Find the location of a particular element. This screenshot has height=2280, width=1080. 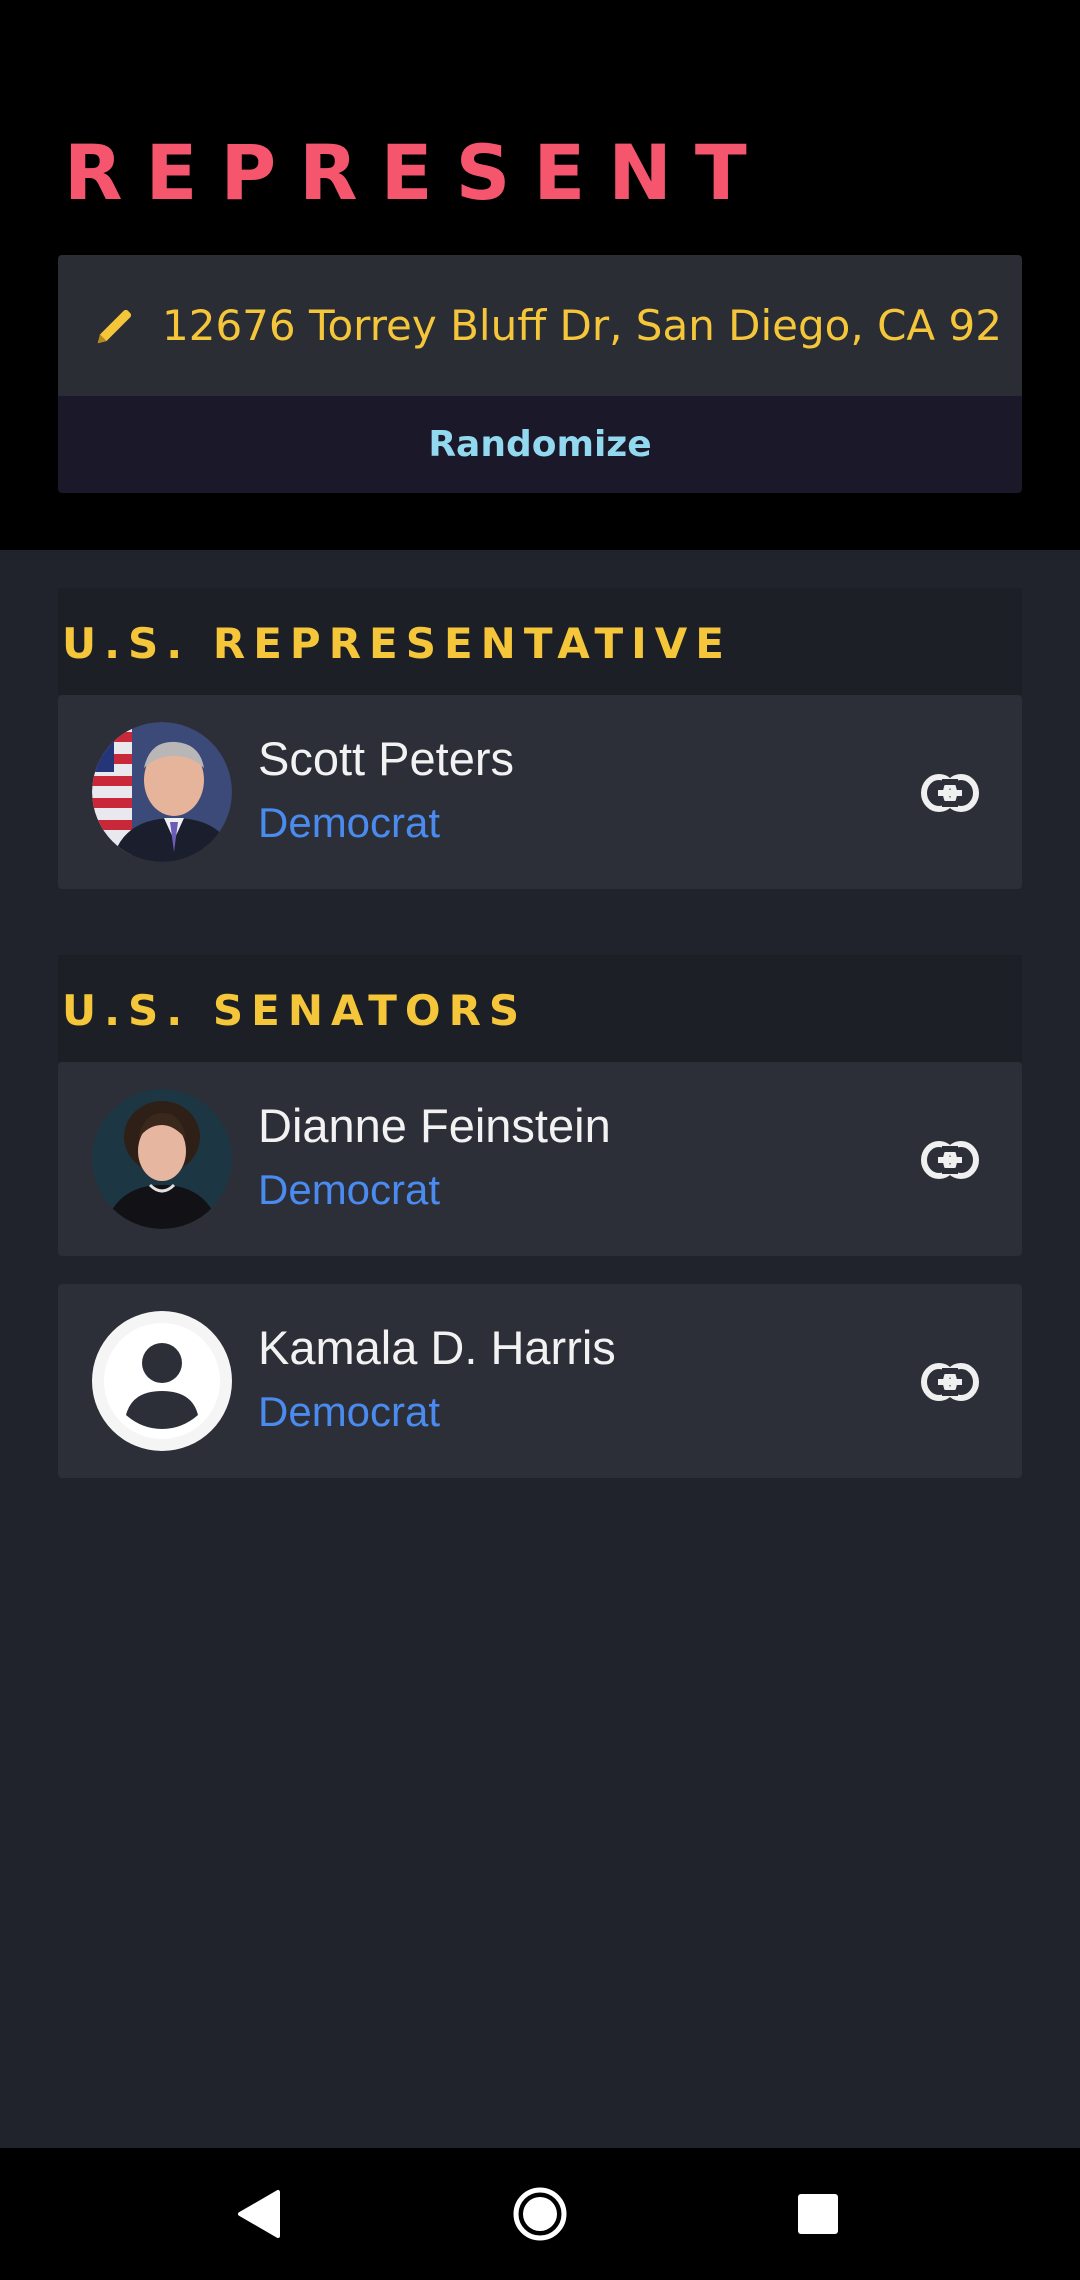

section-header-senators: U.S. SENATORS is located at coordinates (540, 1010).